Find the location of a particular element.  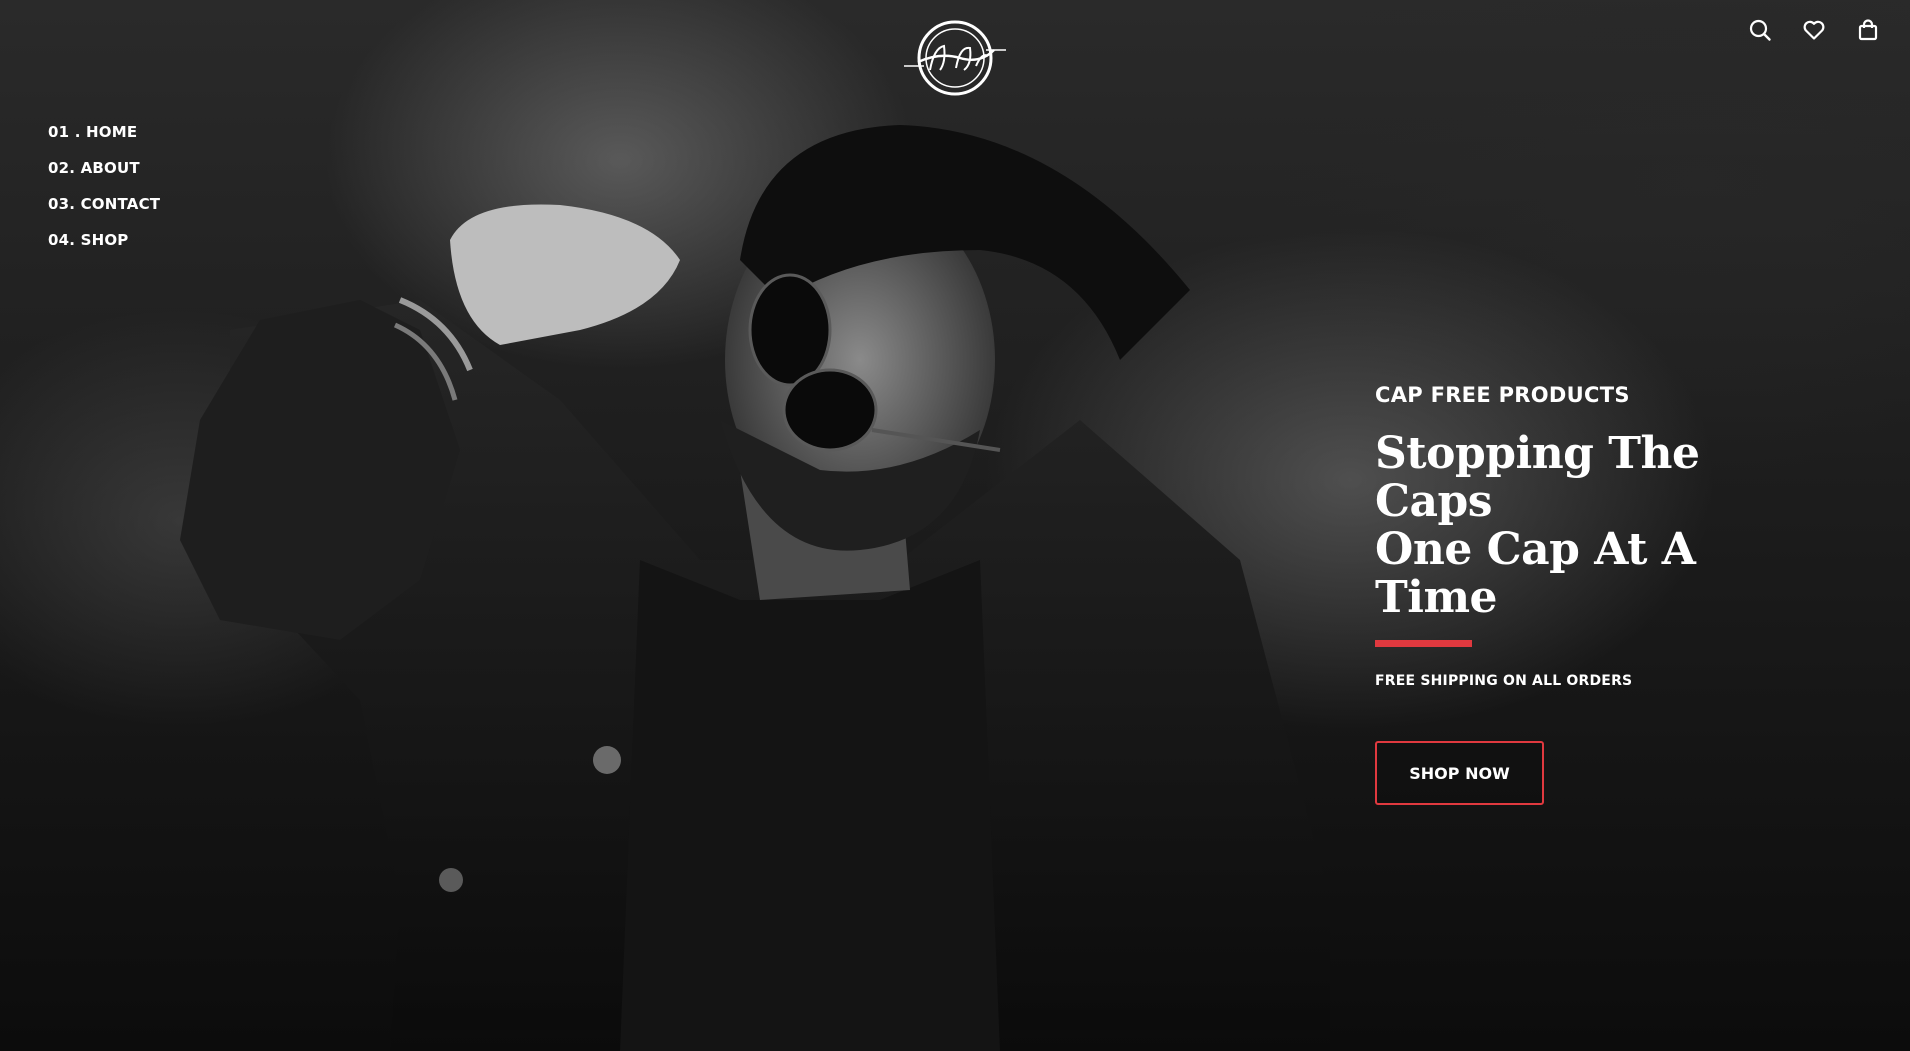

heart-icon is located at coordinates (1814, 30).